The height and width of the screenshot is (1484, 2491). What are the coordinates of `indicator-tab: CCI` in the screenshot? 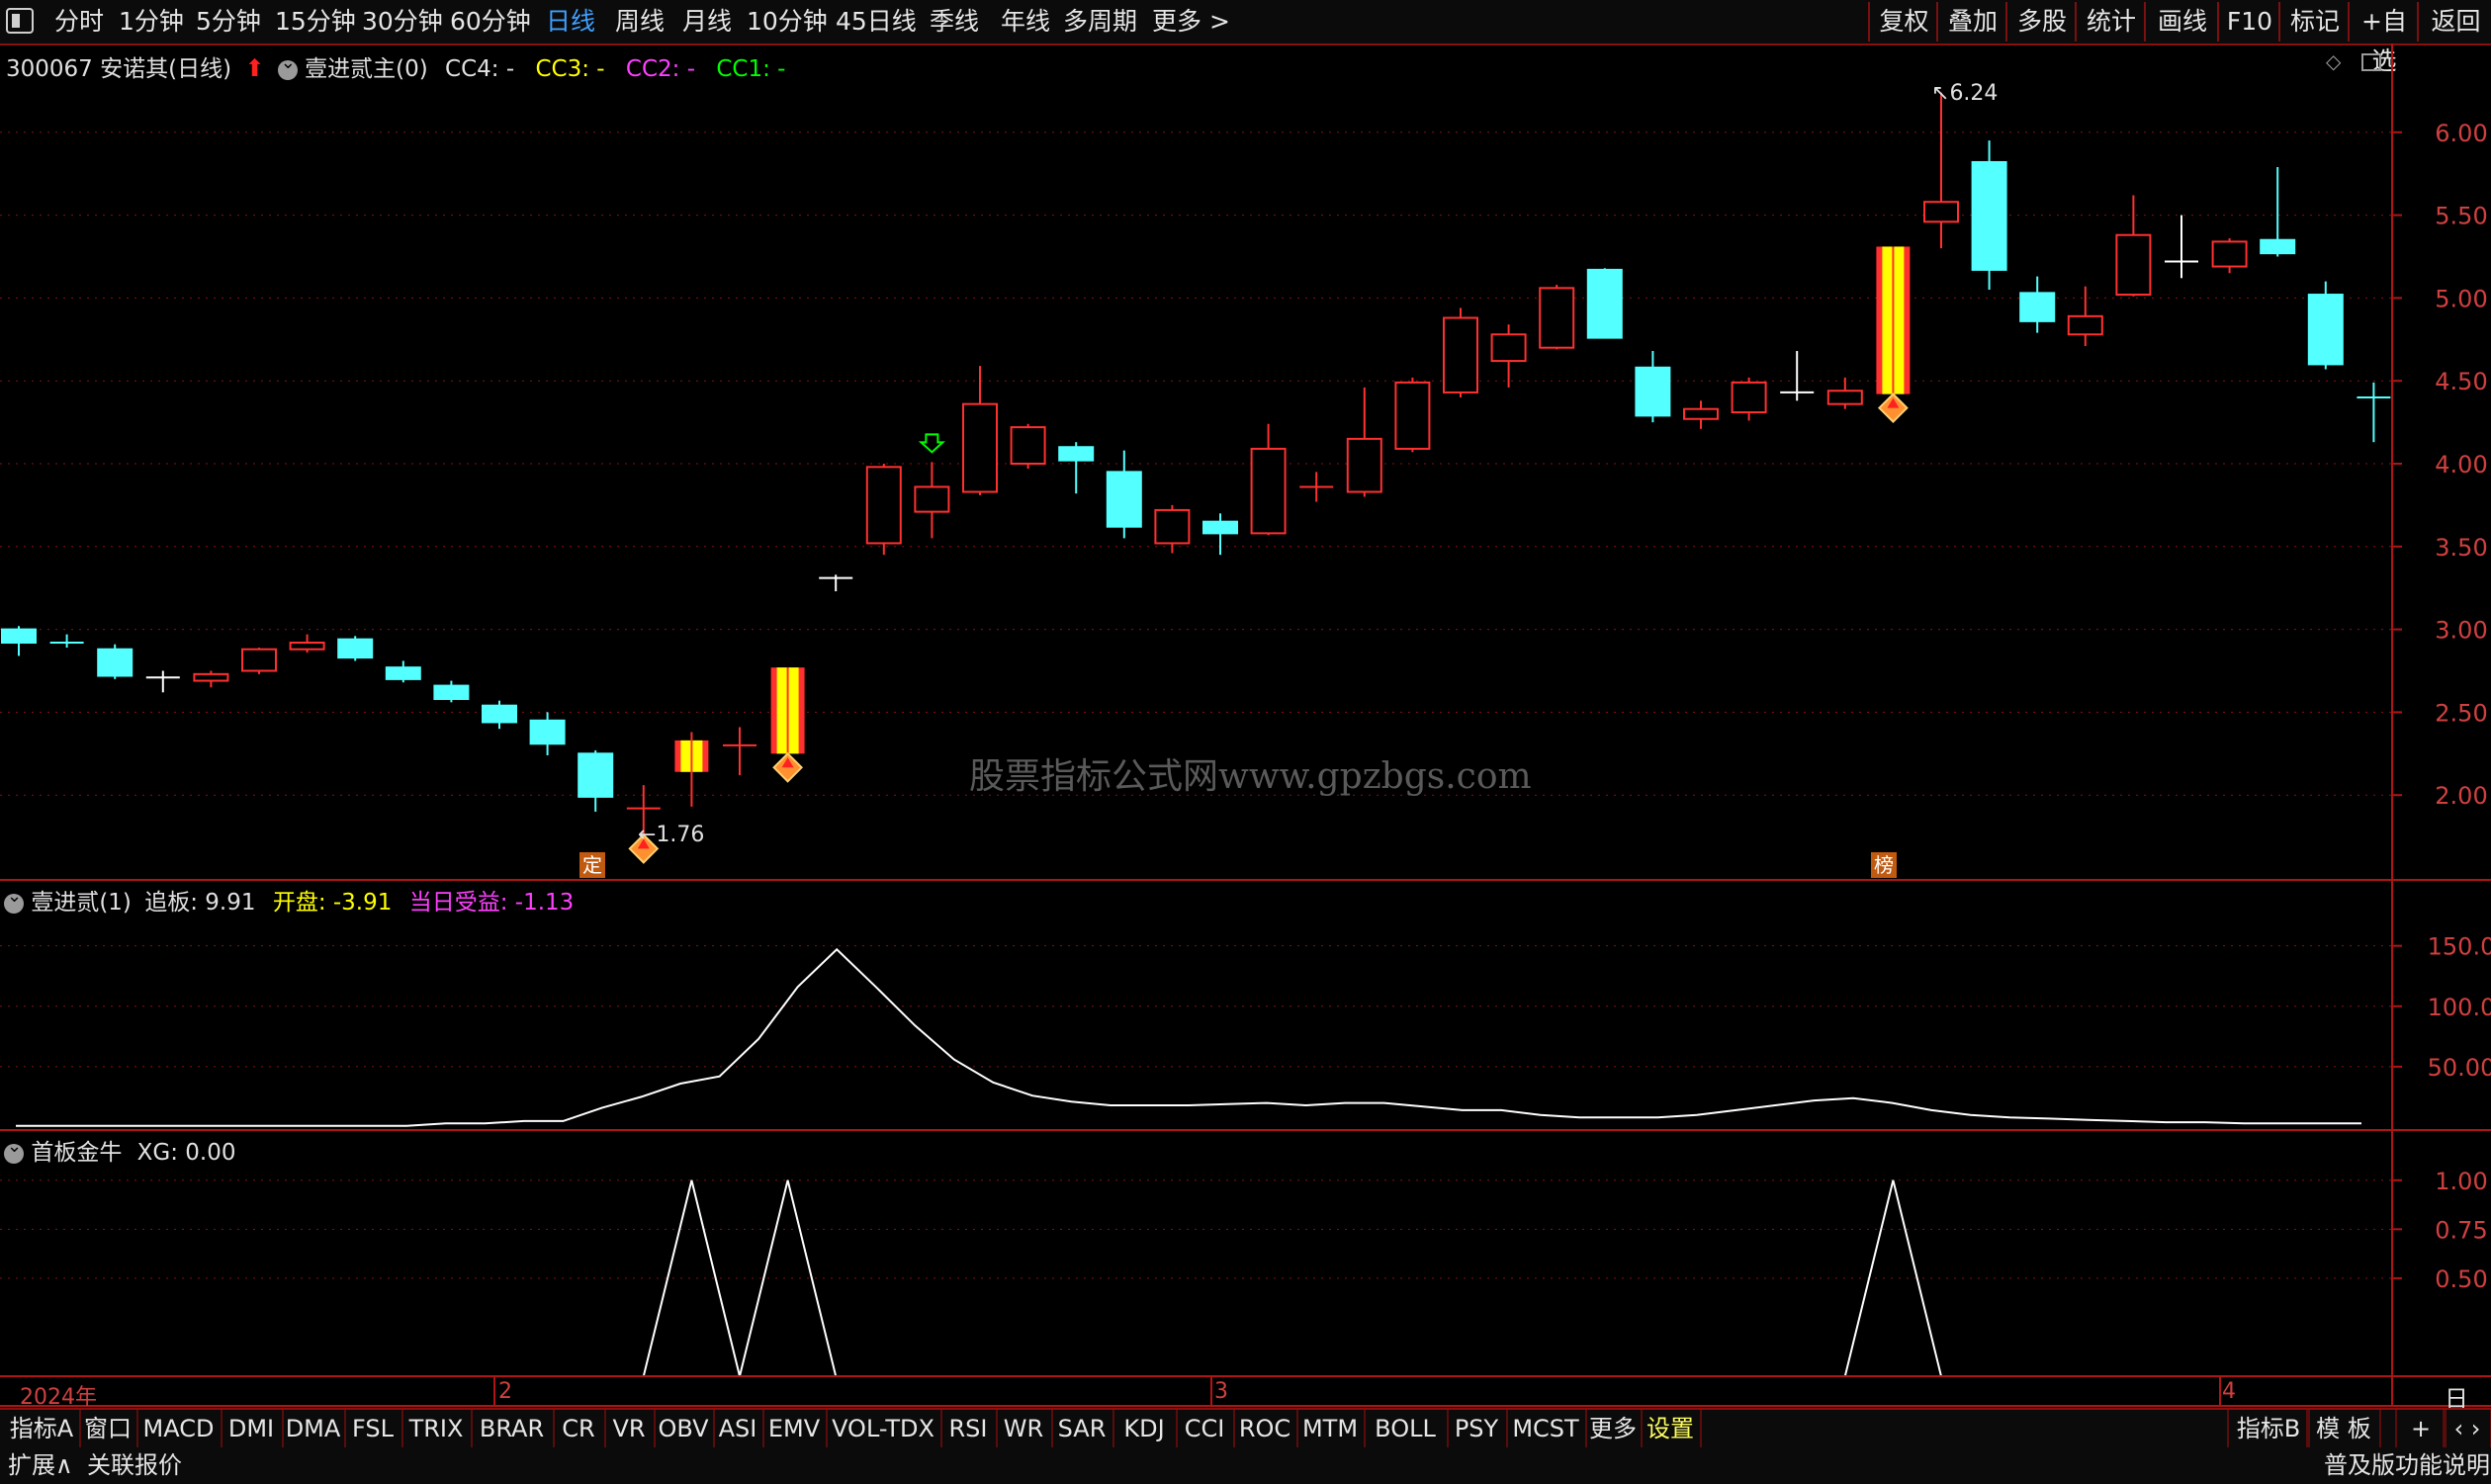 It's located at (1205, 1428).